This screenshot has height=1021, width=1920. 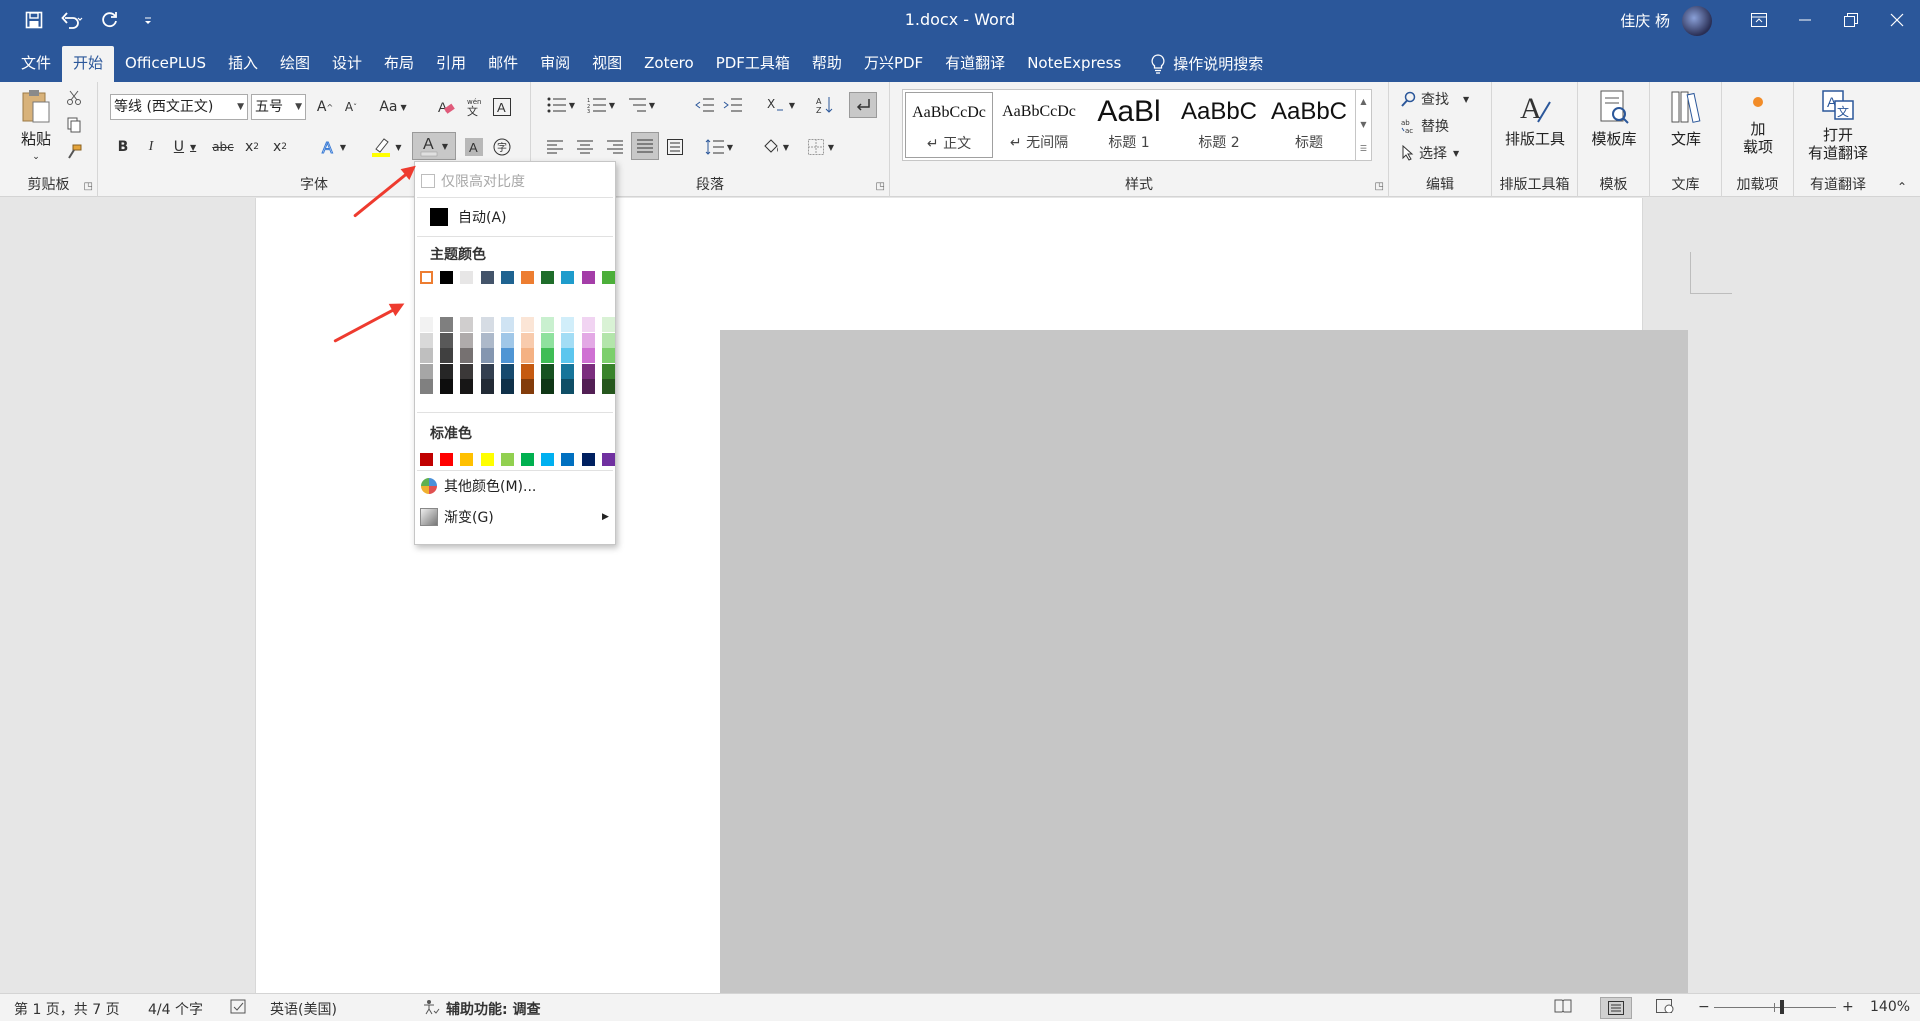 I want to click on tab-review: 审阅, so click(x=555, y=64).